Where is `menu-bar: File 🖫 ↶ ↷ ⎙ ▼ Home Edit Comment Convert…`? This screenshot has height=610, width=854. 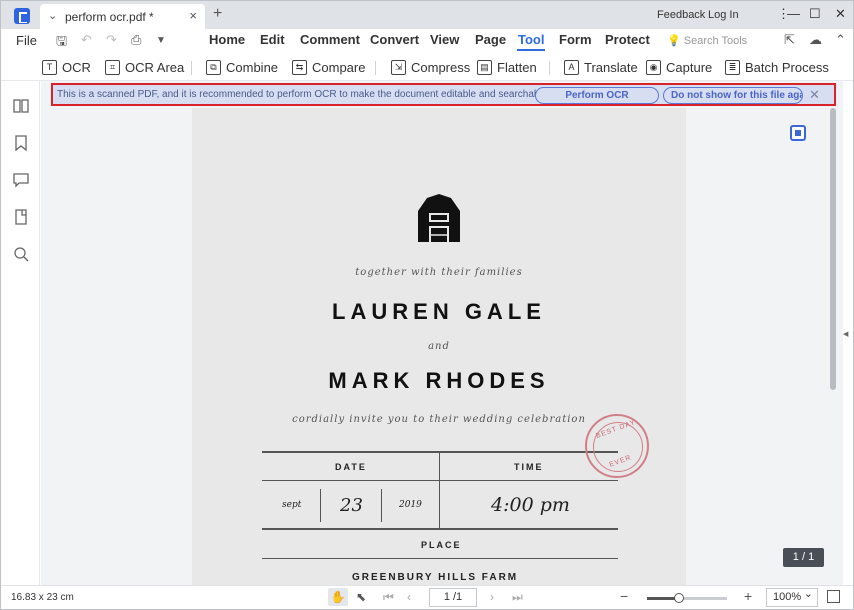 menu-bar: File 🖫 ↶ ↷ ⎙ ▼ Home Edit Comment Convert… is located at coordinates (427, 40).